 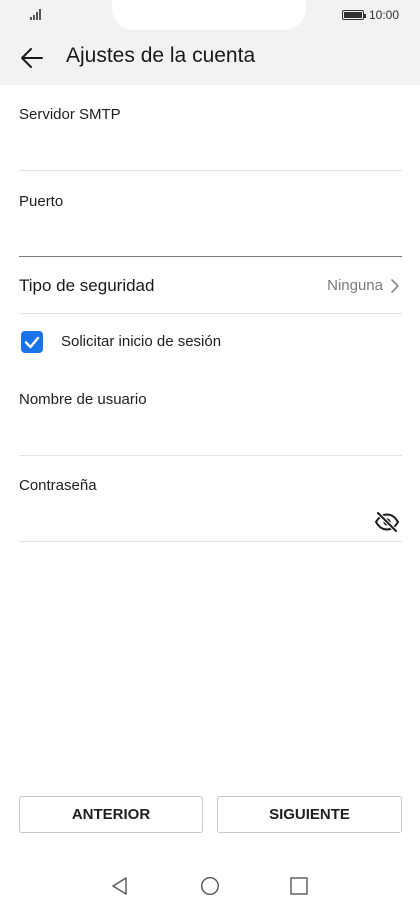 I want to click on password-input, so click(x=191, y=522).